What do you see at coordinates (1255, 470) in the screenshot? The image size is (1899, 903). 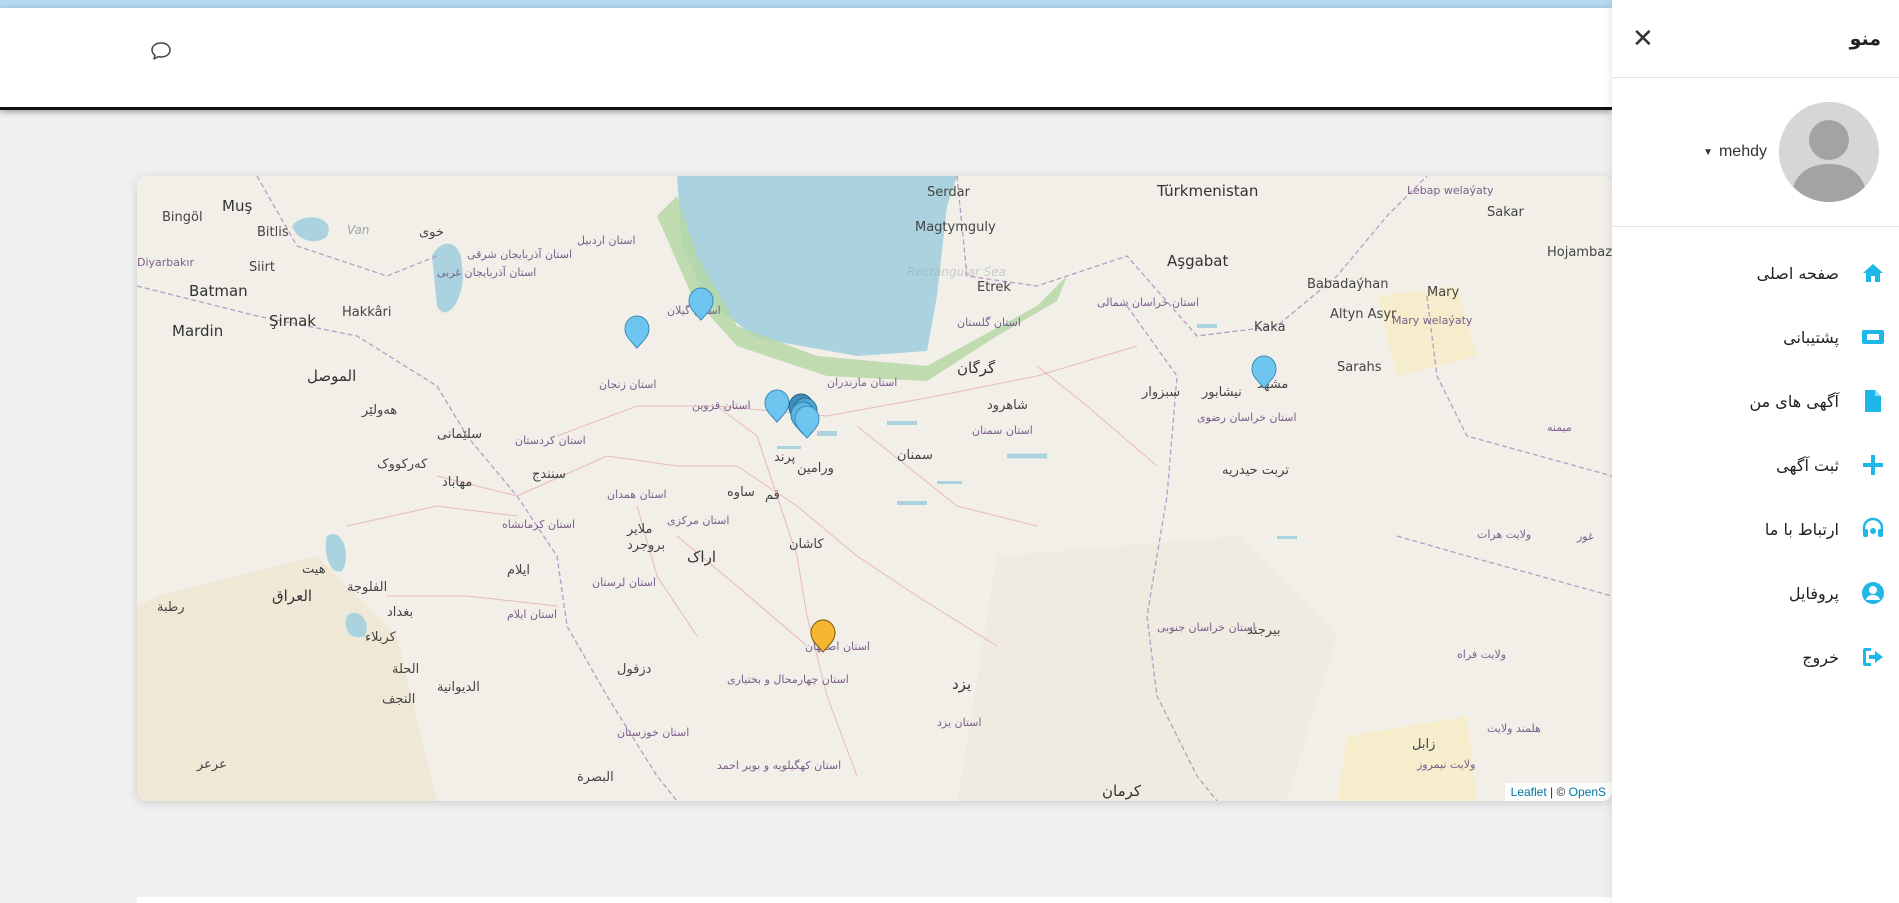 I see `map-label-torbat: تربت حیدریه` at bounding box center [1255, 470].